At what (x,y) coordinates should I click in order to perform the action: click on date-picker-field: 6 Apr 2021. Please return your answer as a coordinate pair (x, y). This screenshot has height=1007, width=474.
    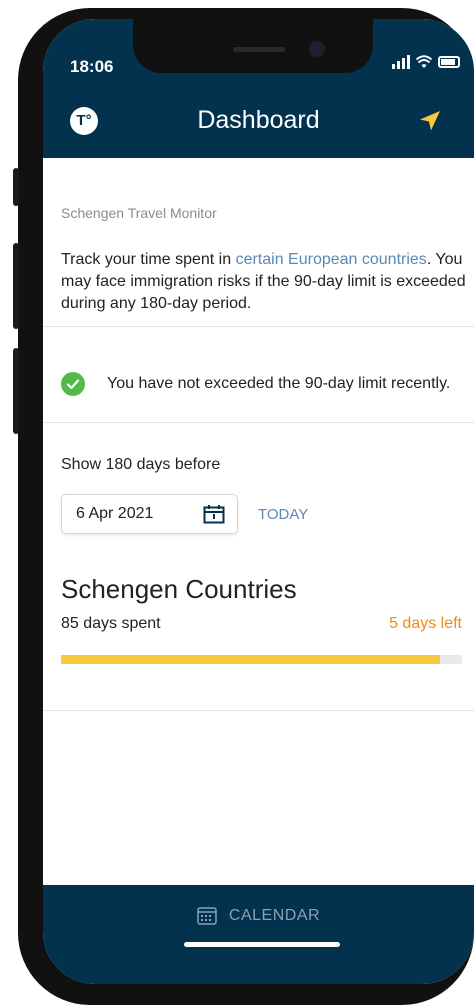
    Looking at the image, I should click on (149, 514).